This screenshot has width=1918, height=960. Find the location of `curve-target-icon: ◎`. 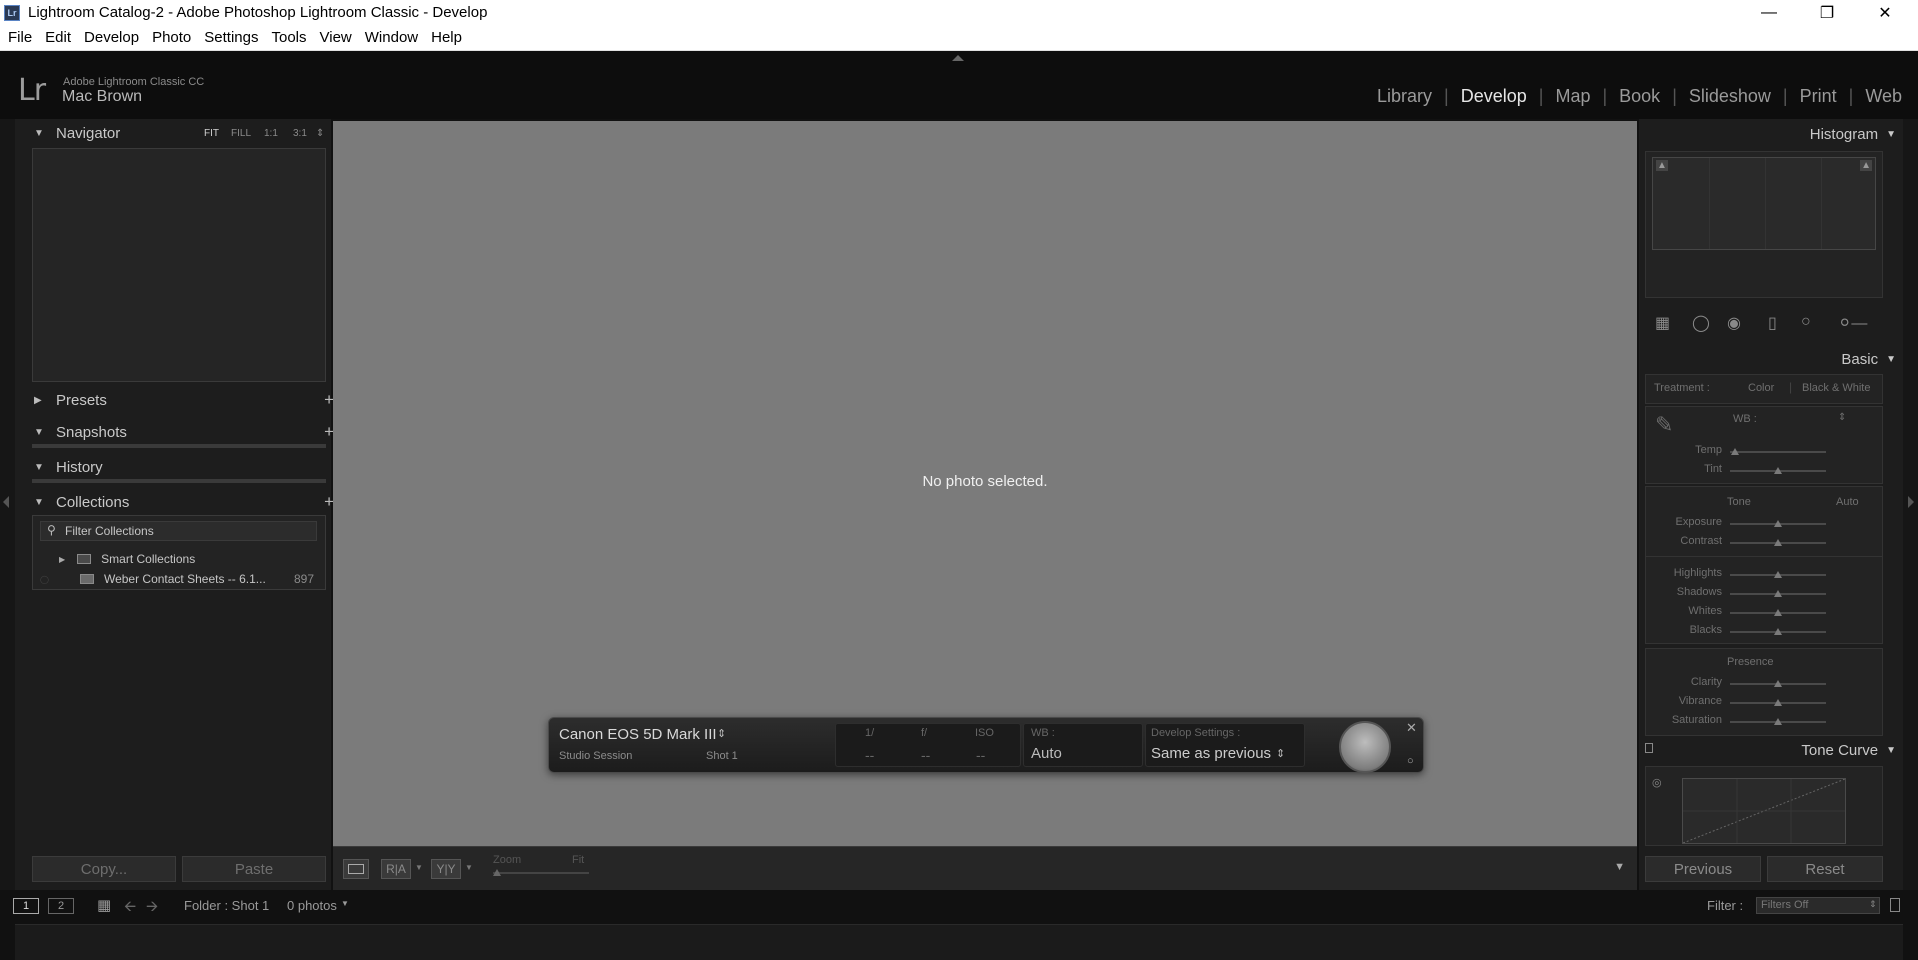

curve-target-icon: ◎ is located at coordinates (1657, 782).